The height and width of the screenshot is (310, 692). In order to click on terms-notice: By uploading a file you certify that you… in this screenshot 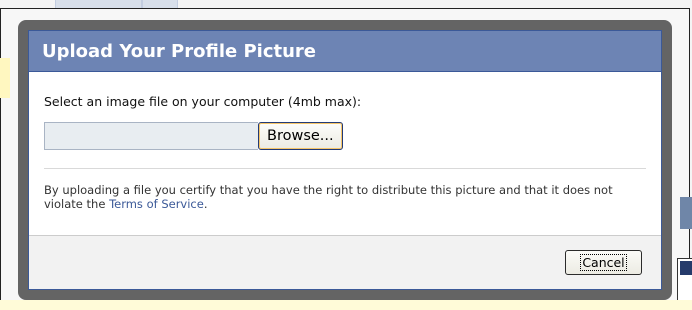, I will do `click(345, 197)`.